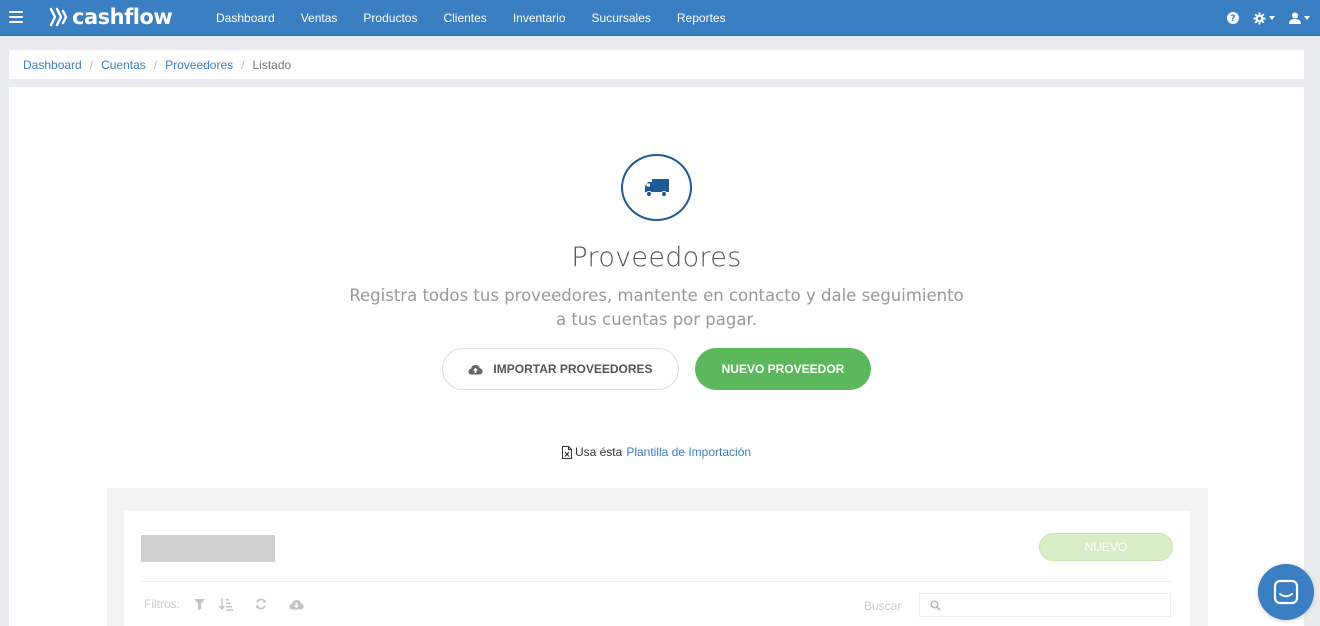 The height and width of the screenshot is (626, 1320). I want to click on user-dropdown, so click(1299, 18).